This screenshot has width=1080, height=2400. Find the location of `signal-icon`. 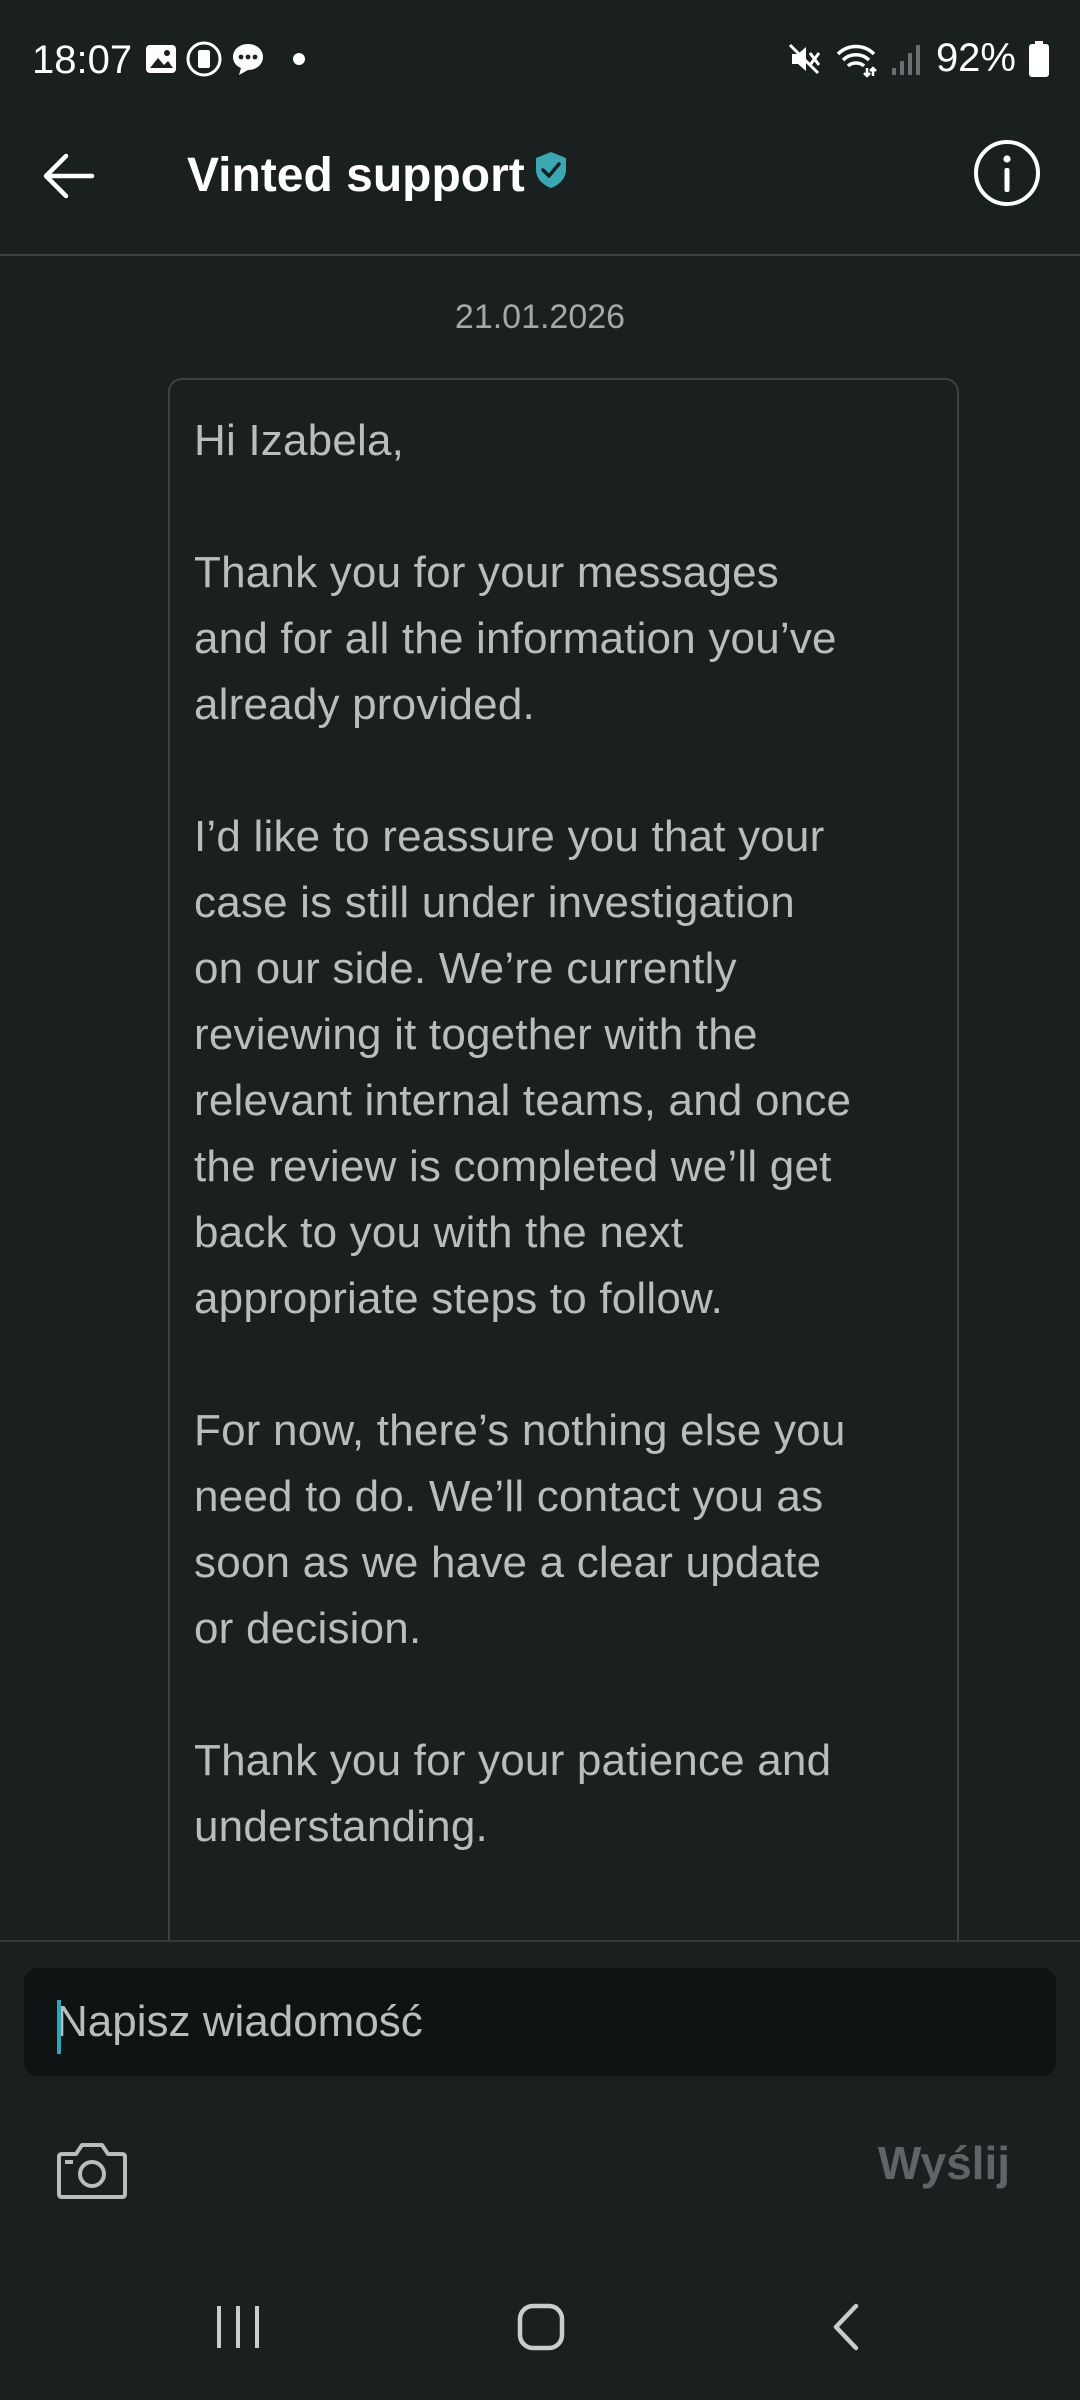

signal-icon is located at coordinates (905, 59).